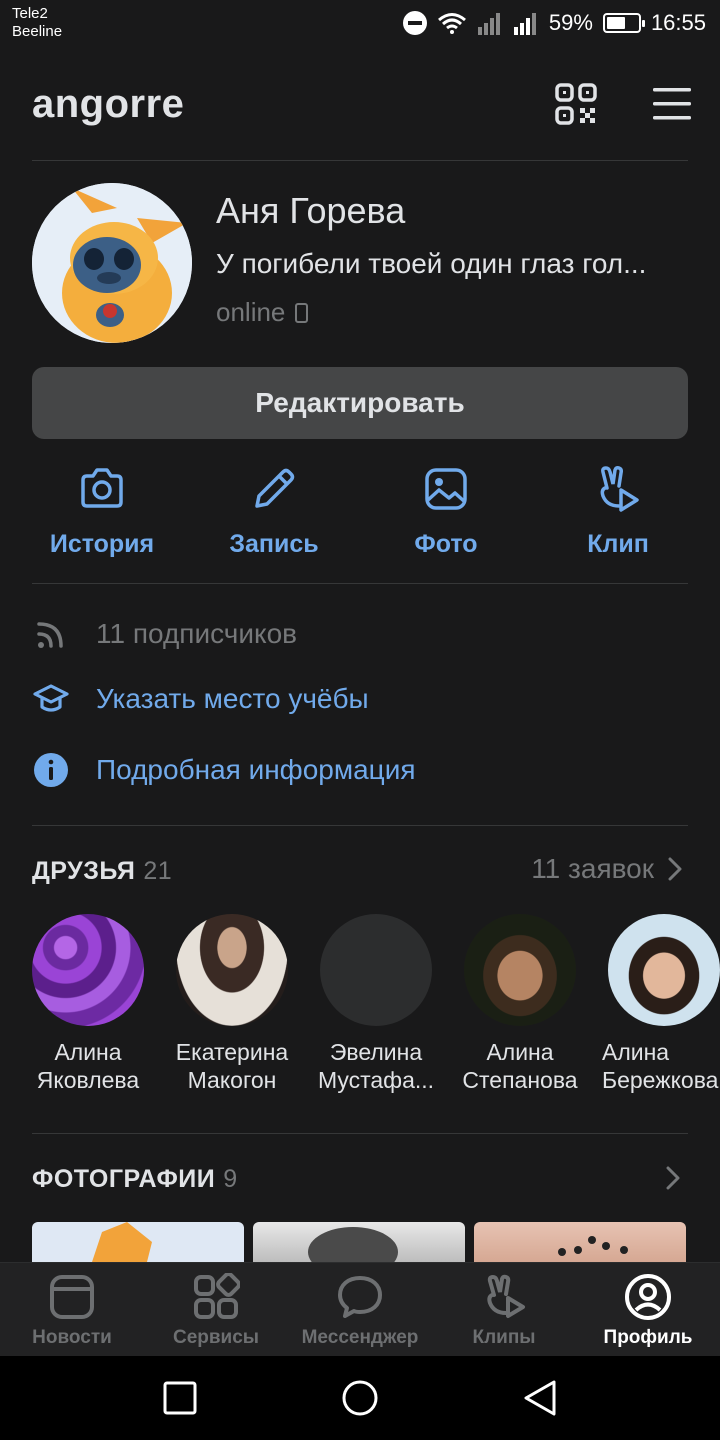 The width and height of the screenshot is (720, 1440). I want to click on tab-profile: Профиль, so click(648, 1311).